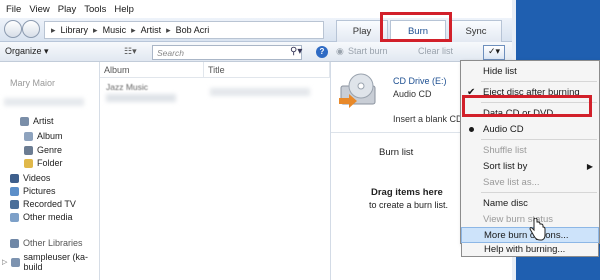 Image resolution: width=600 pixels, height=280 pixels. Describe the element at coordinates (44, 102) in the screenshot. I see `blurred-item` at that location.